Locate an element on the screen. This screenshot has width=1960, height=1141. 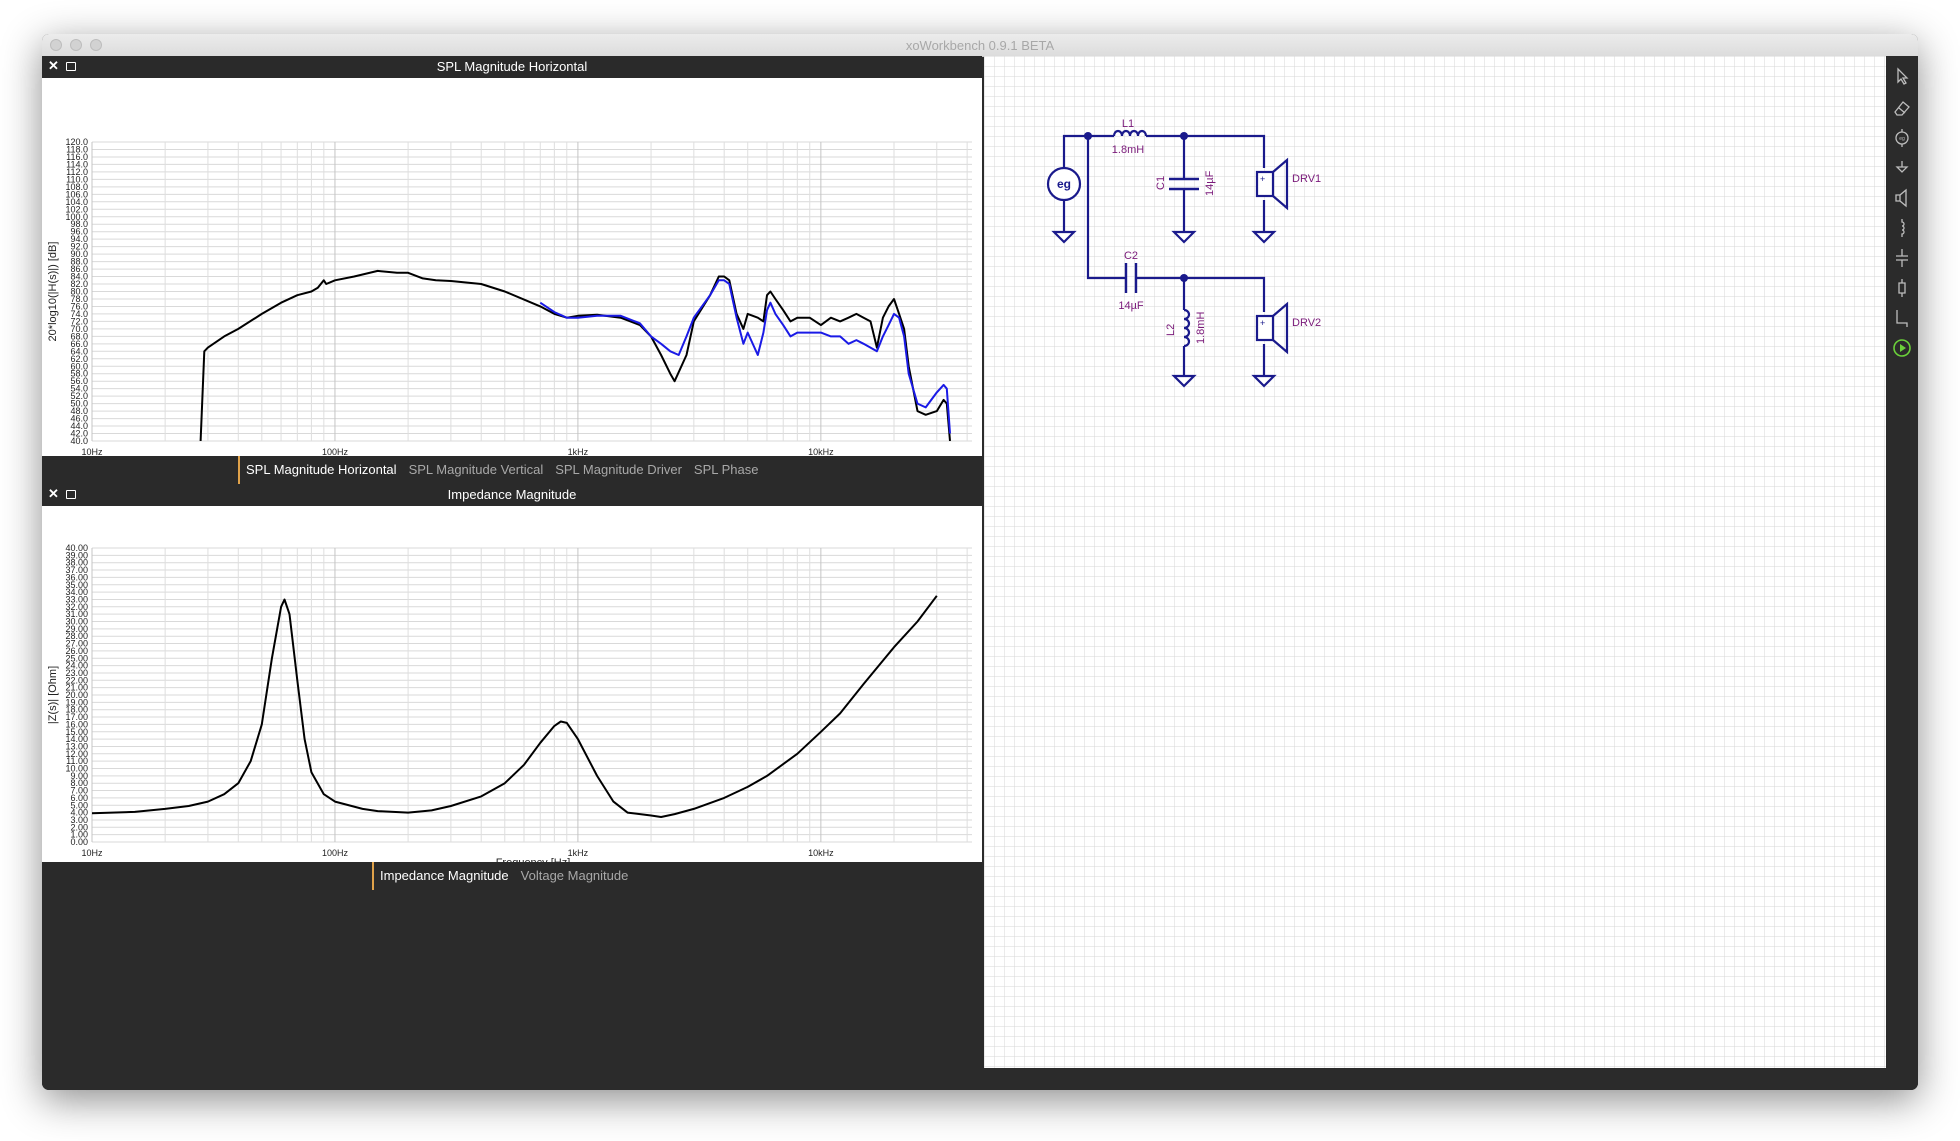
tab-spl-phase: SPL Phase is located at coordinates (726, 469).